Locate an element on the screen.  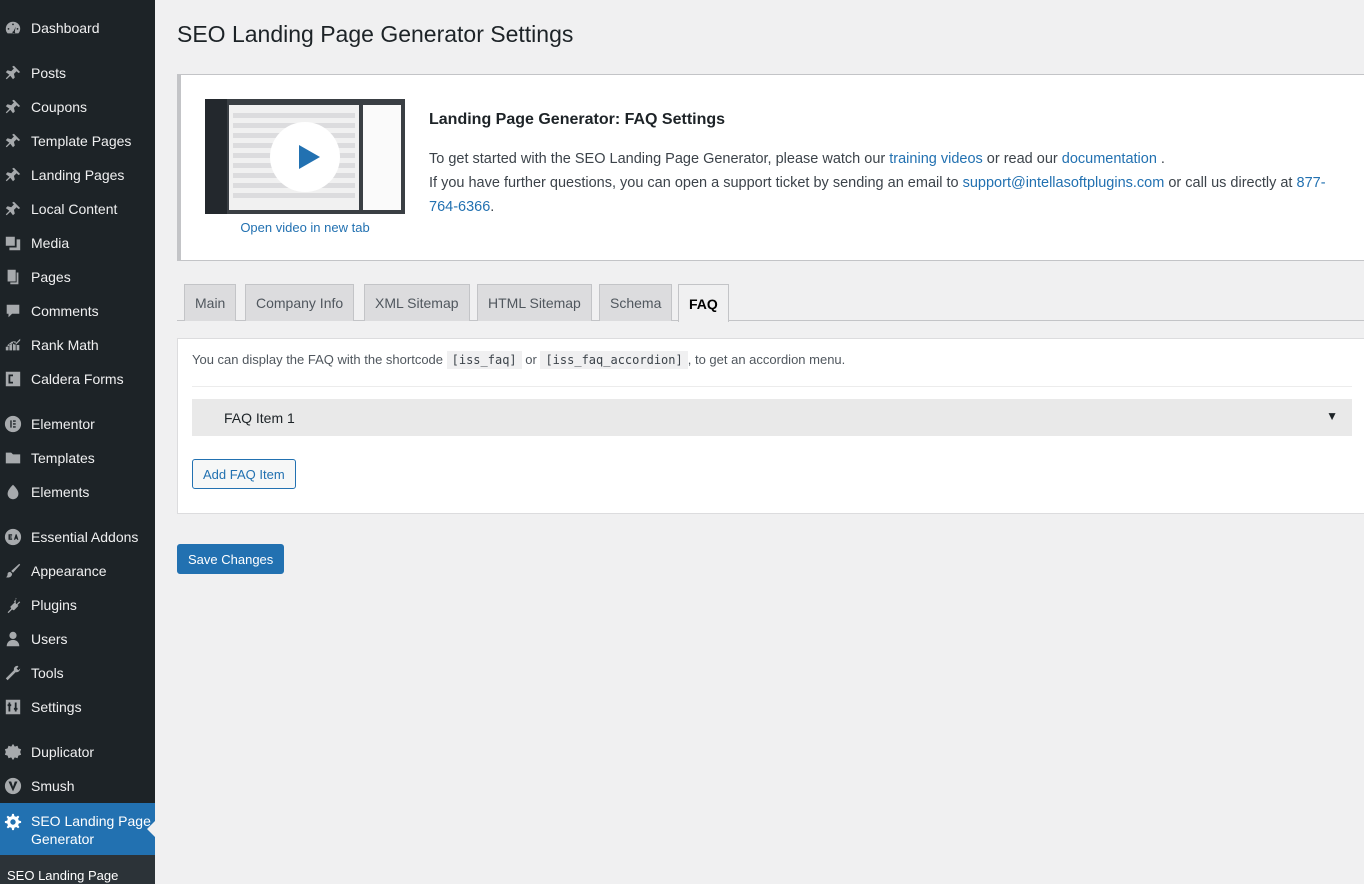
sidebar-item-label: Smush is located at coordinates (53, 786).